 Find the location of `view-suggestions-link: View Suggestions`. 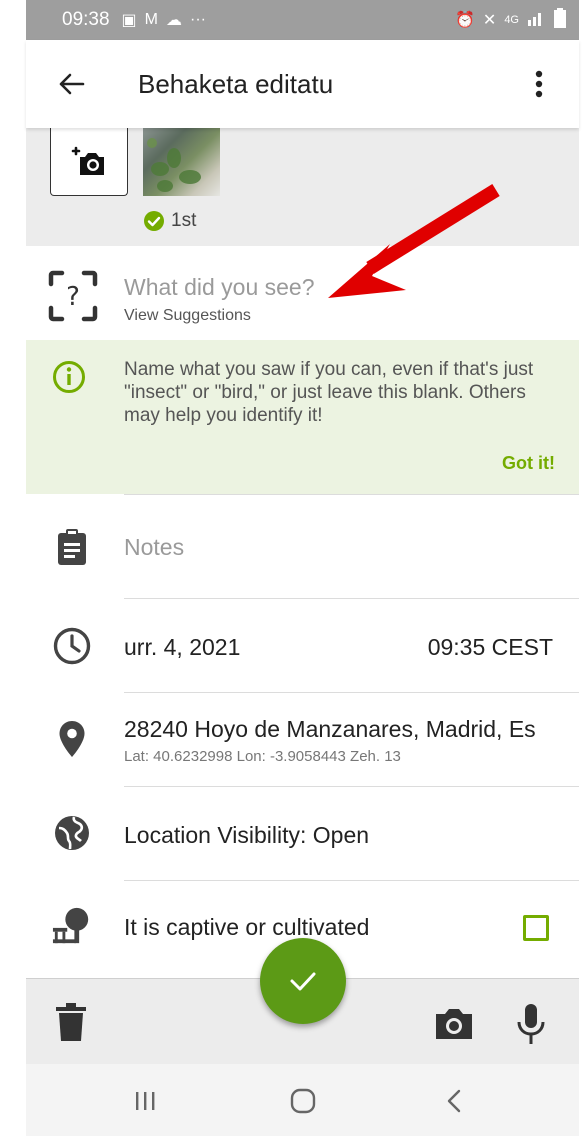

view-suggestions-link: View Suggestions is located at coordinates (187, 316).